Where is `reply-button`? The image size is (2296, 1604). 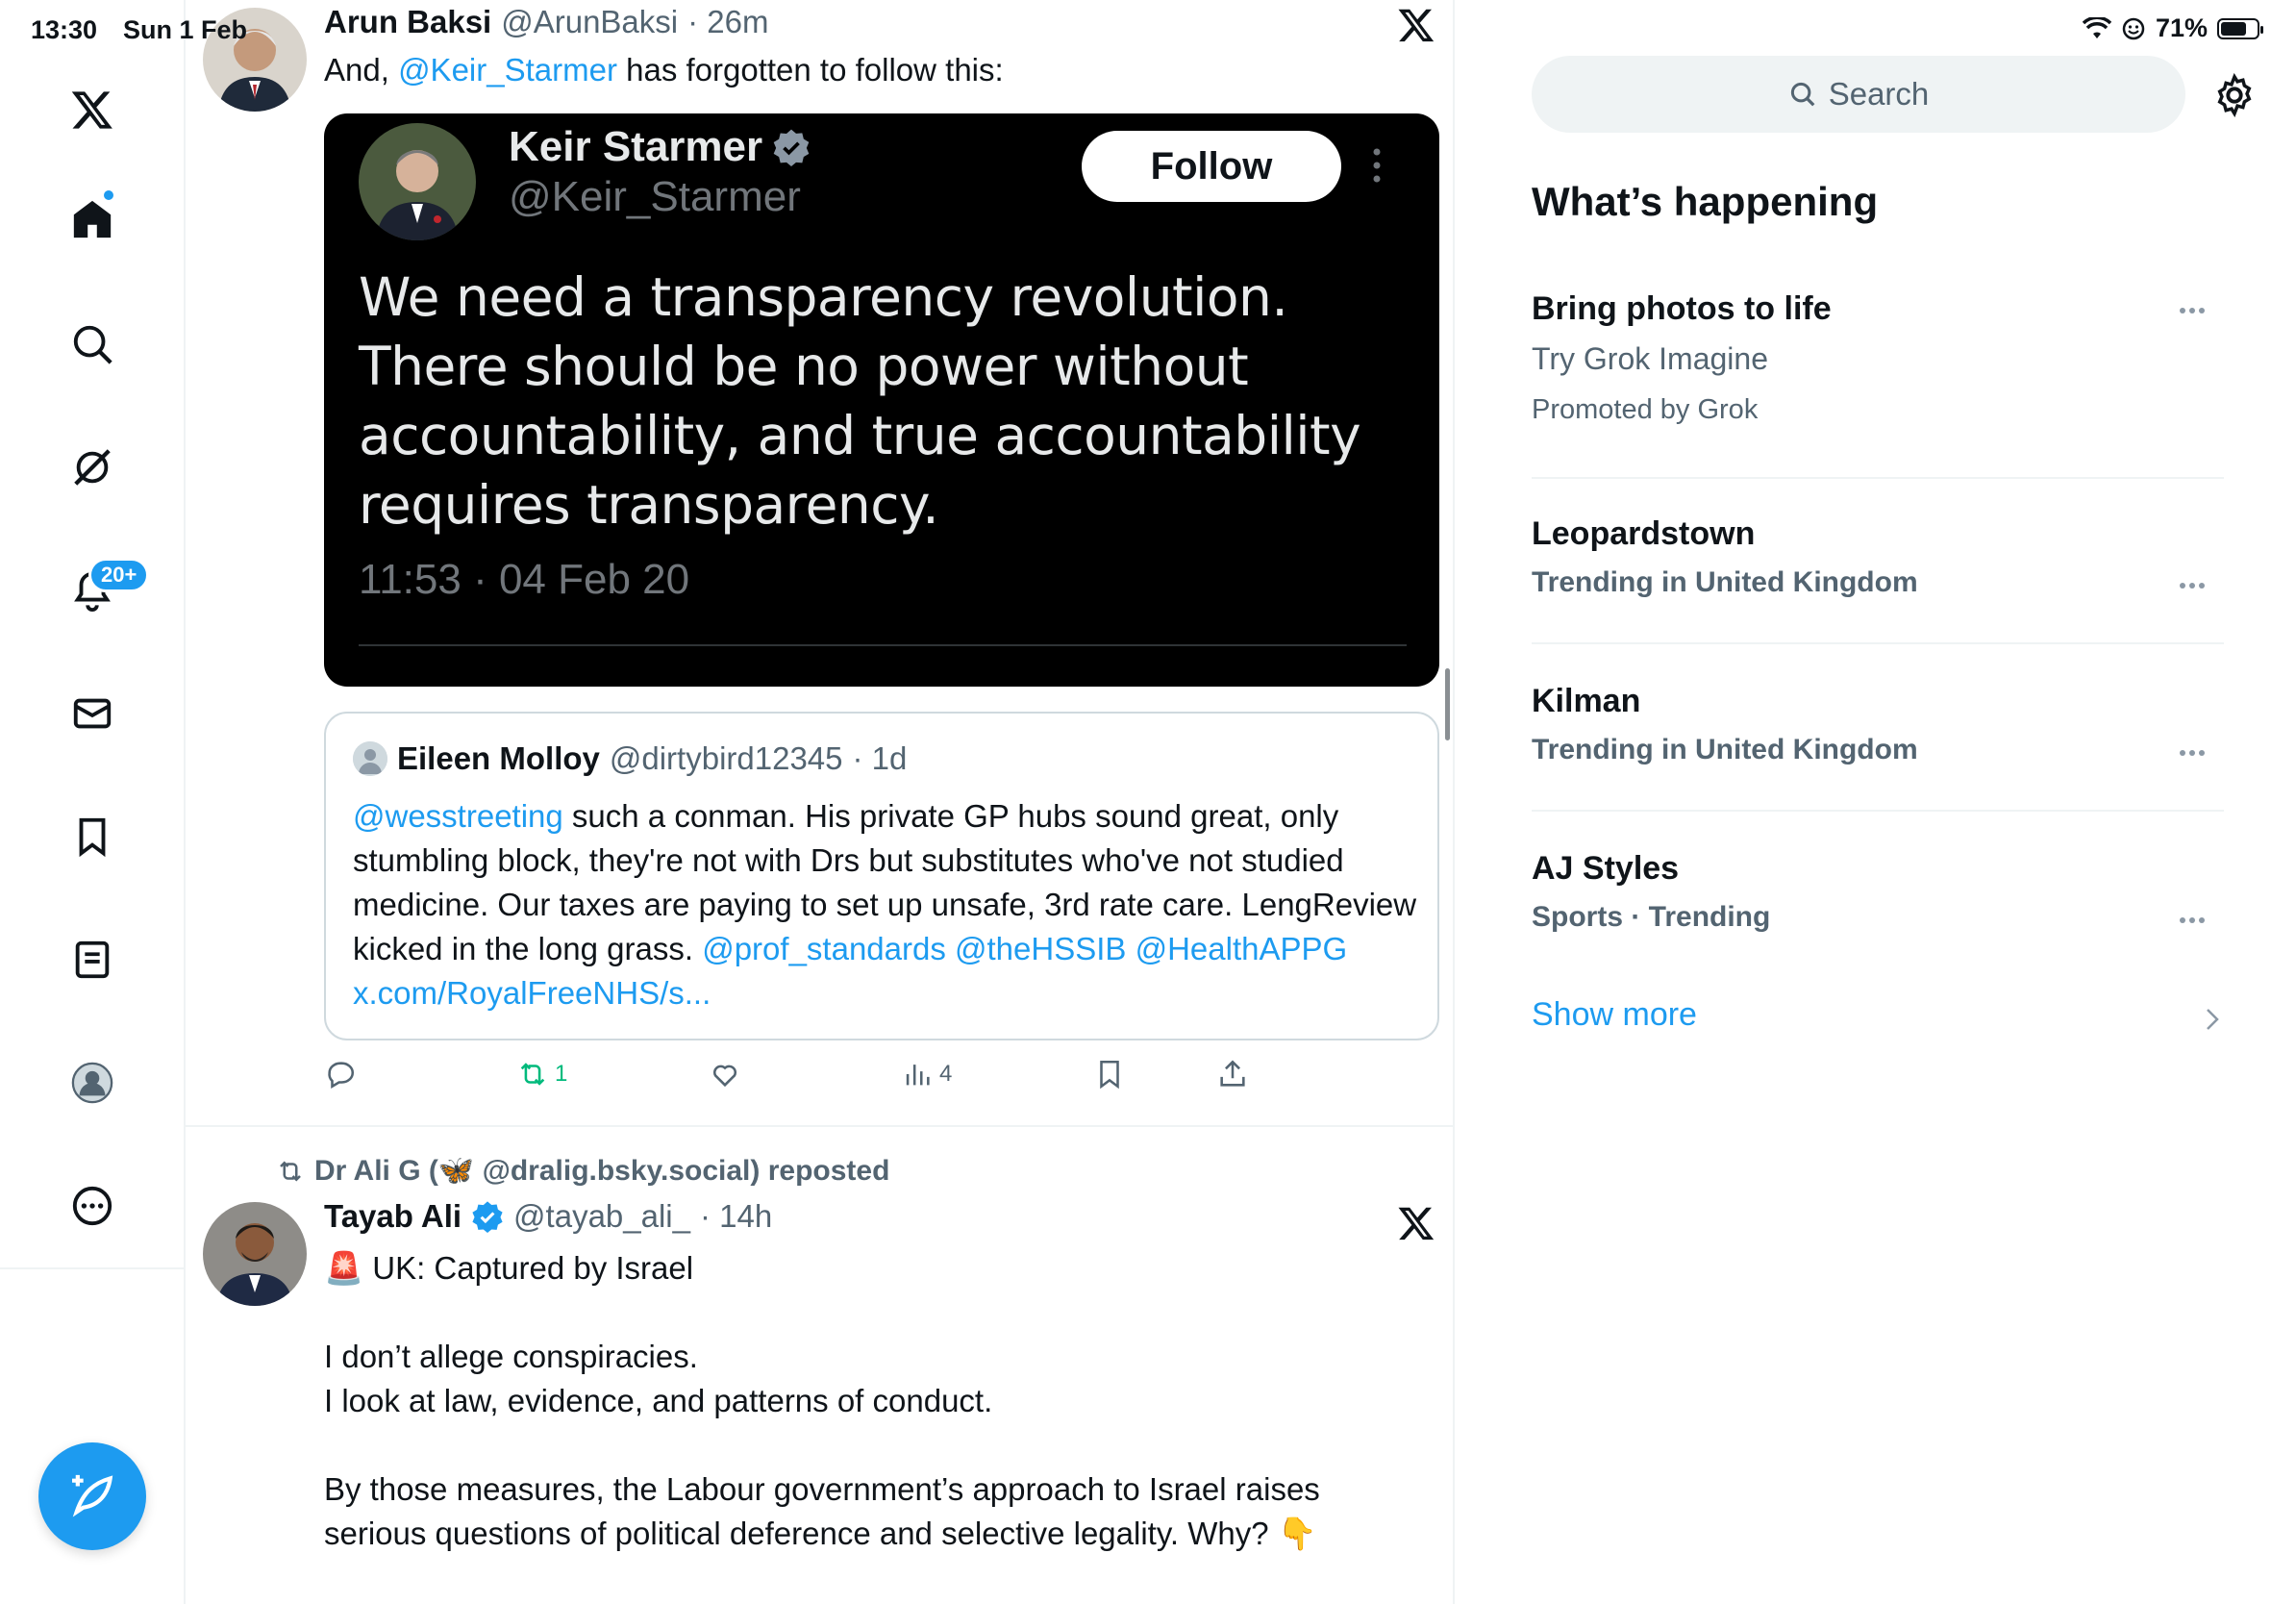
reply-button is located at coordinates (340, 1074).